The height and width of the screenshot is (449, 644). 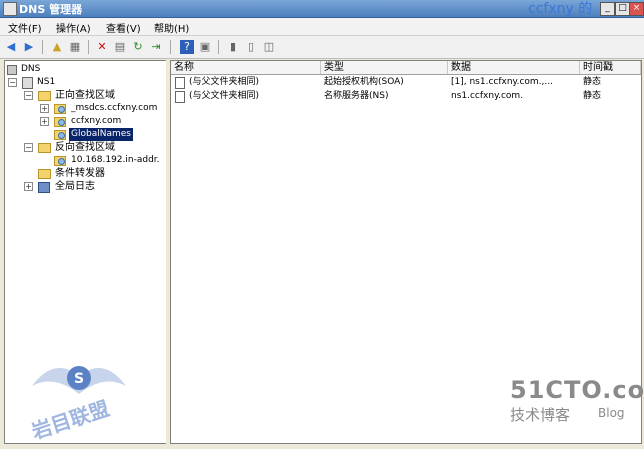 I want to click on column-header-timestamp: 时间戳, so click(x=610, y=67).